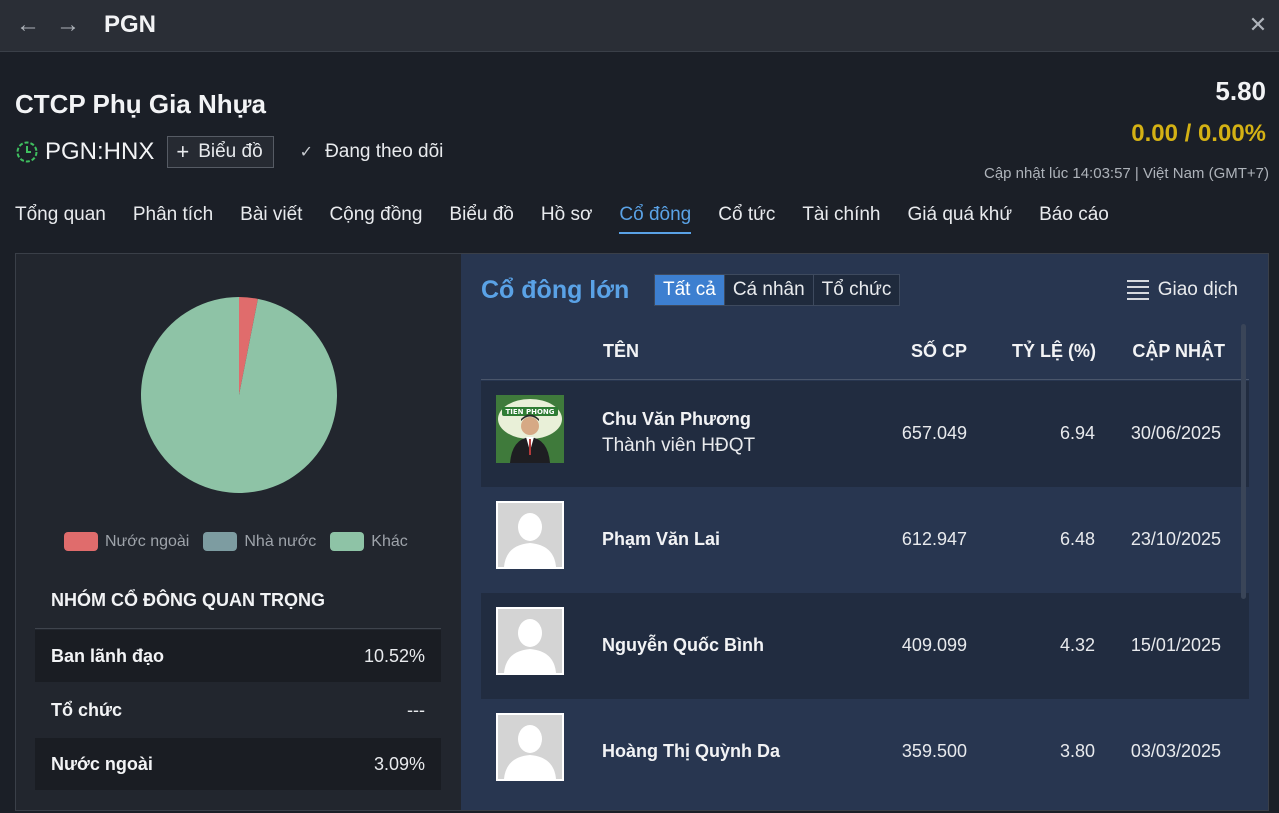 This screenshot has width=1279, height=813. Describe the element at coordinates (108, 655) in the screenshot. I see `key-group-label: Ban lãnh đạo` at that location.